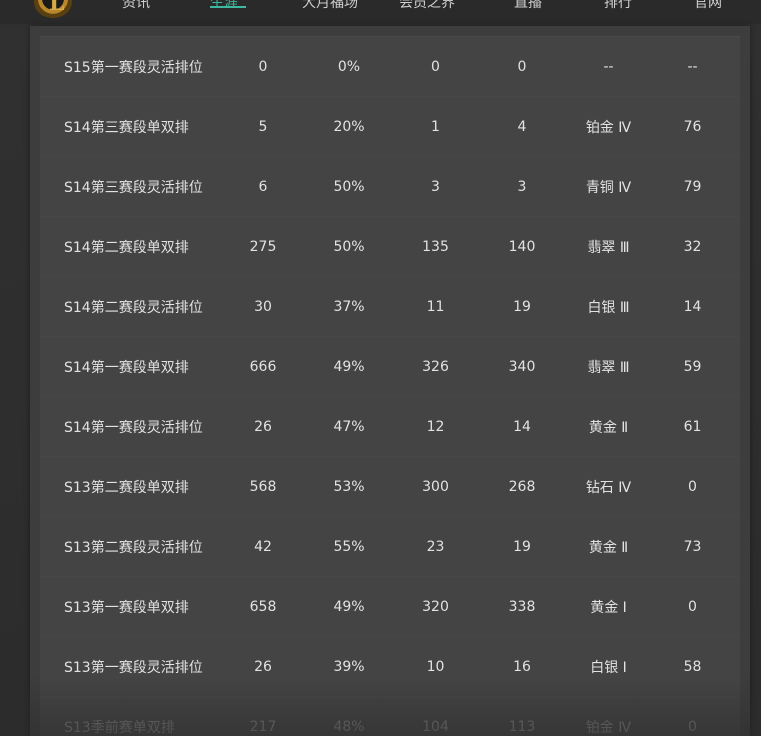  What do you see at coordinates (435, 666) in the screenshot?
I see `wins-cell: 10` at bounding box center [435, 666].